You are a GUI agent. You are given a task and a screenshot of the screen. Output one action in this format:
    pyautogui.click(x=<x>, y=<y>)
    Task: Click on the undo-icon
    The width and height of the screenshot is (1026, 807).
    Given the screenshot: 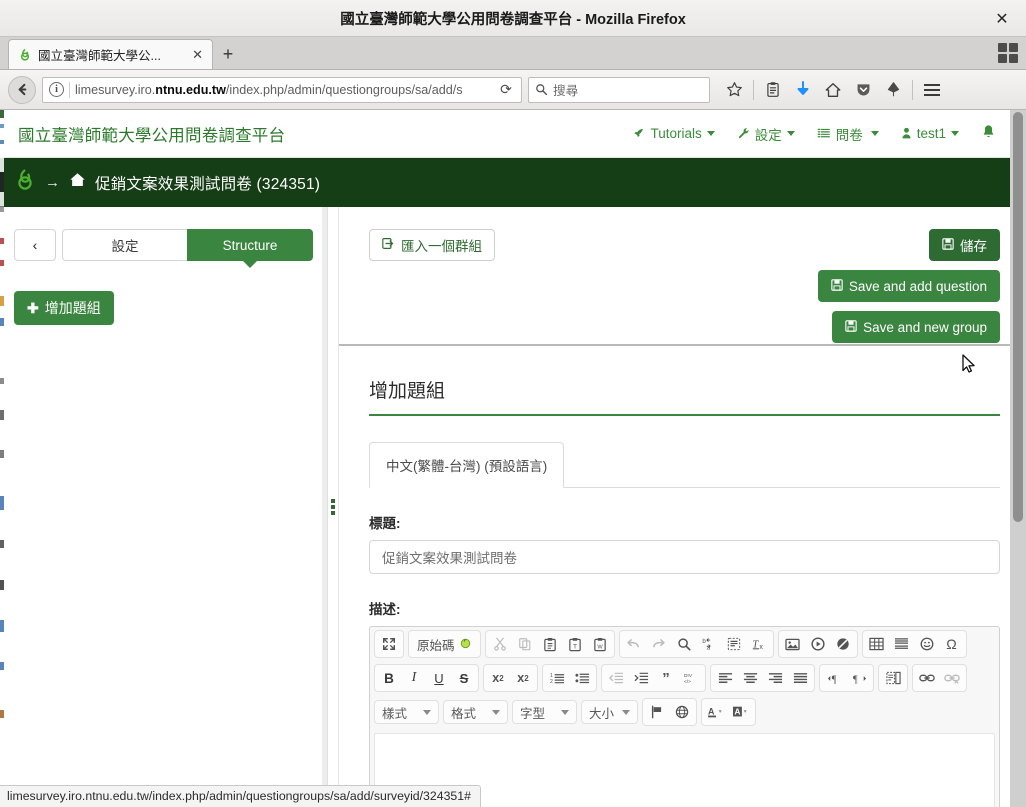 What is the action you would take?
    pyautogui.click(x=634, y=644)
    